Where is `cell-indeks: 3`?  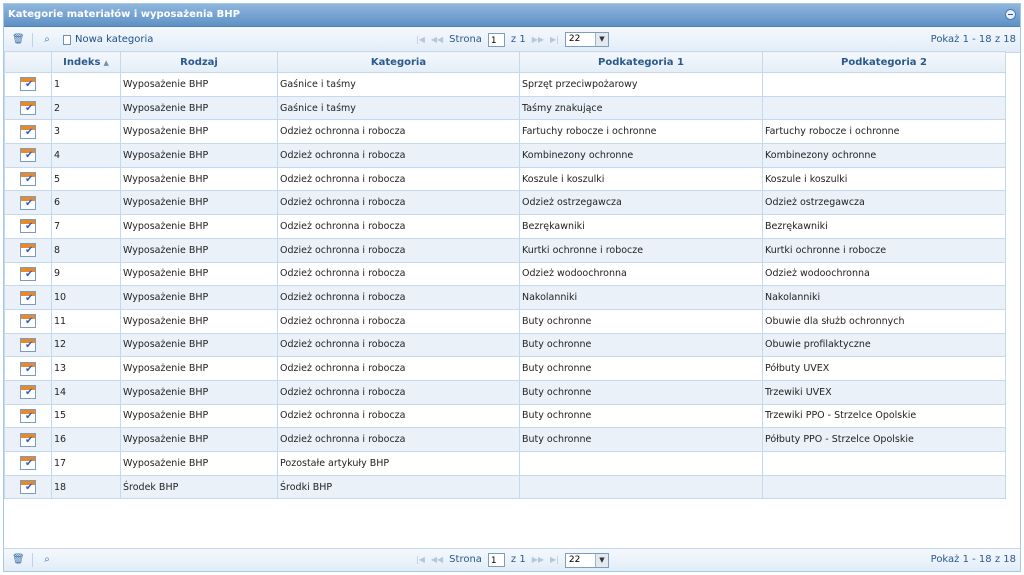
cell-indeks: 3 is located at coordinates (86, 132).